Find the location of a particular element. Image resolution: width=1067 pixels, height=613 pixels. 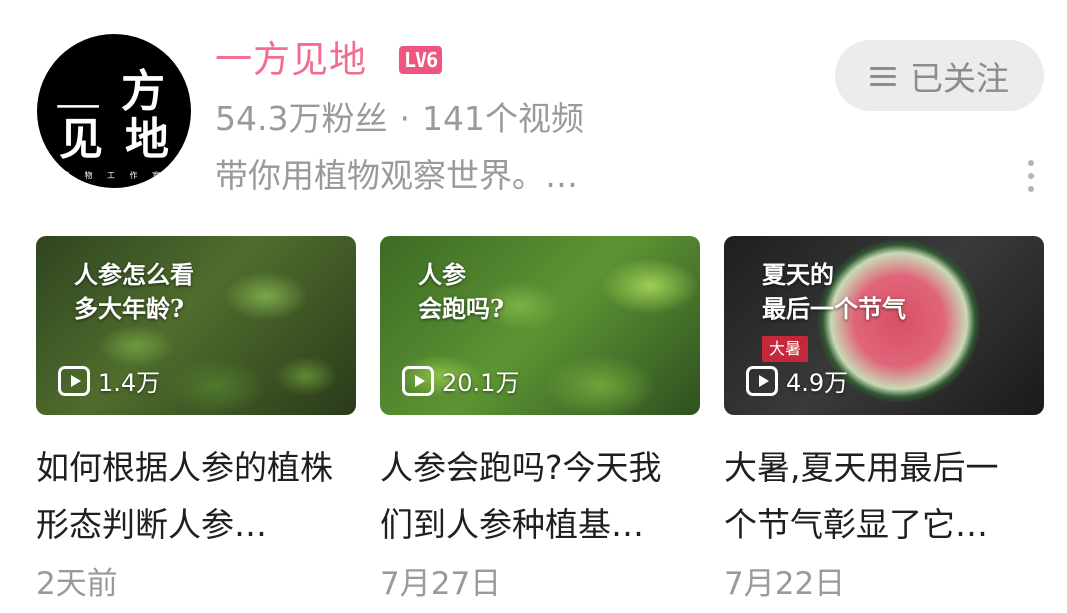

menu-lines-icon is located at coordinates (883, 76).